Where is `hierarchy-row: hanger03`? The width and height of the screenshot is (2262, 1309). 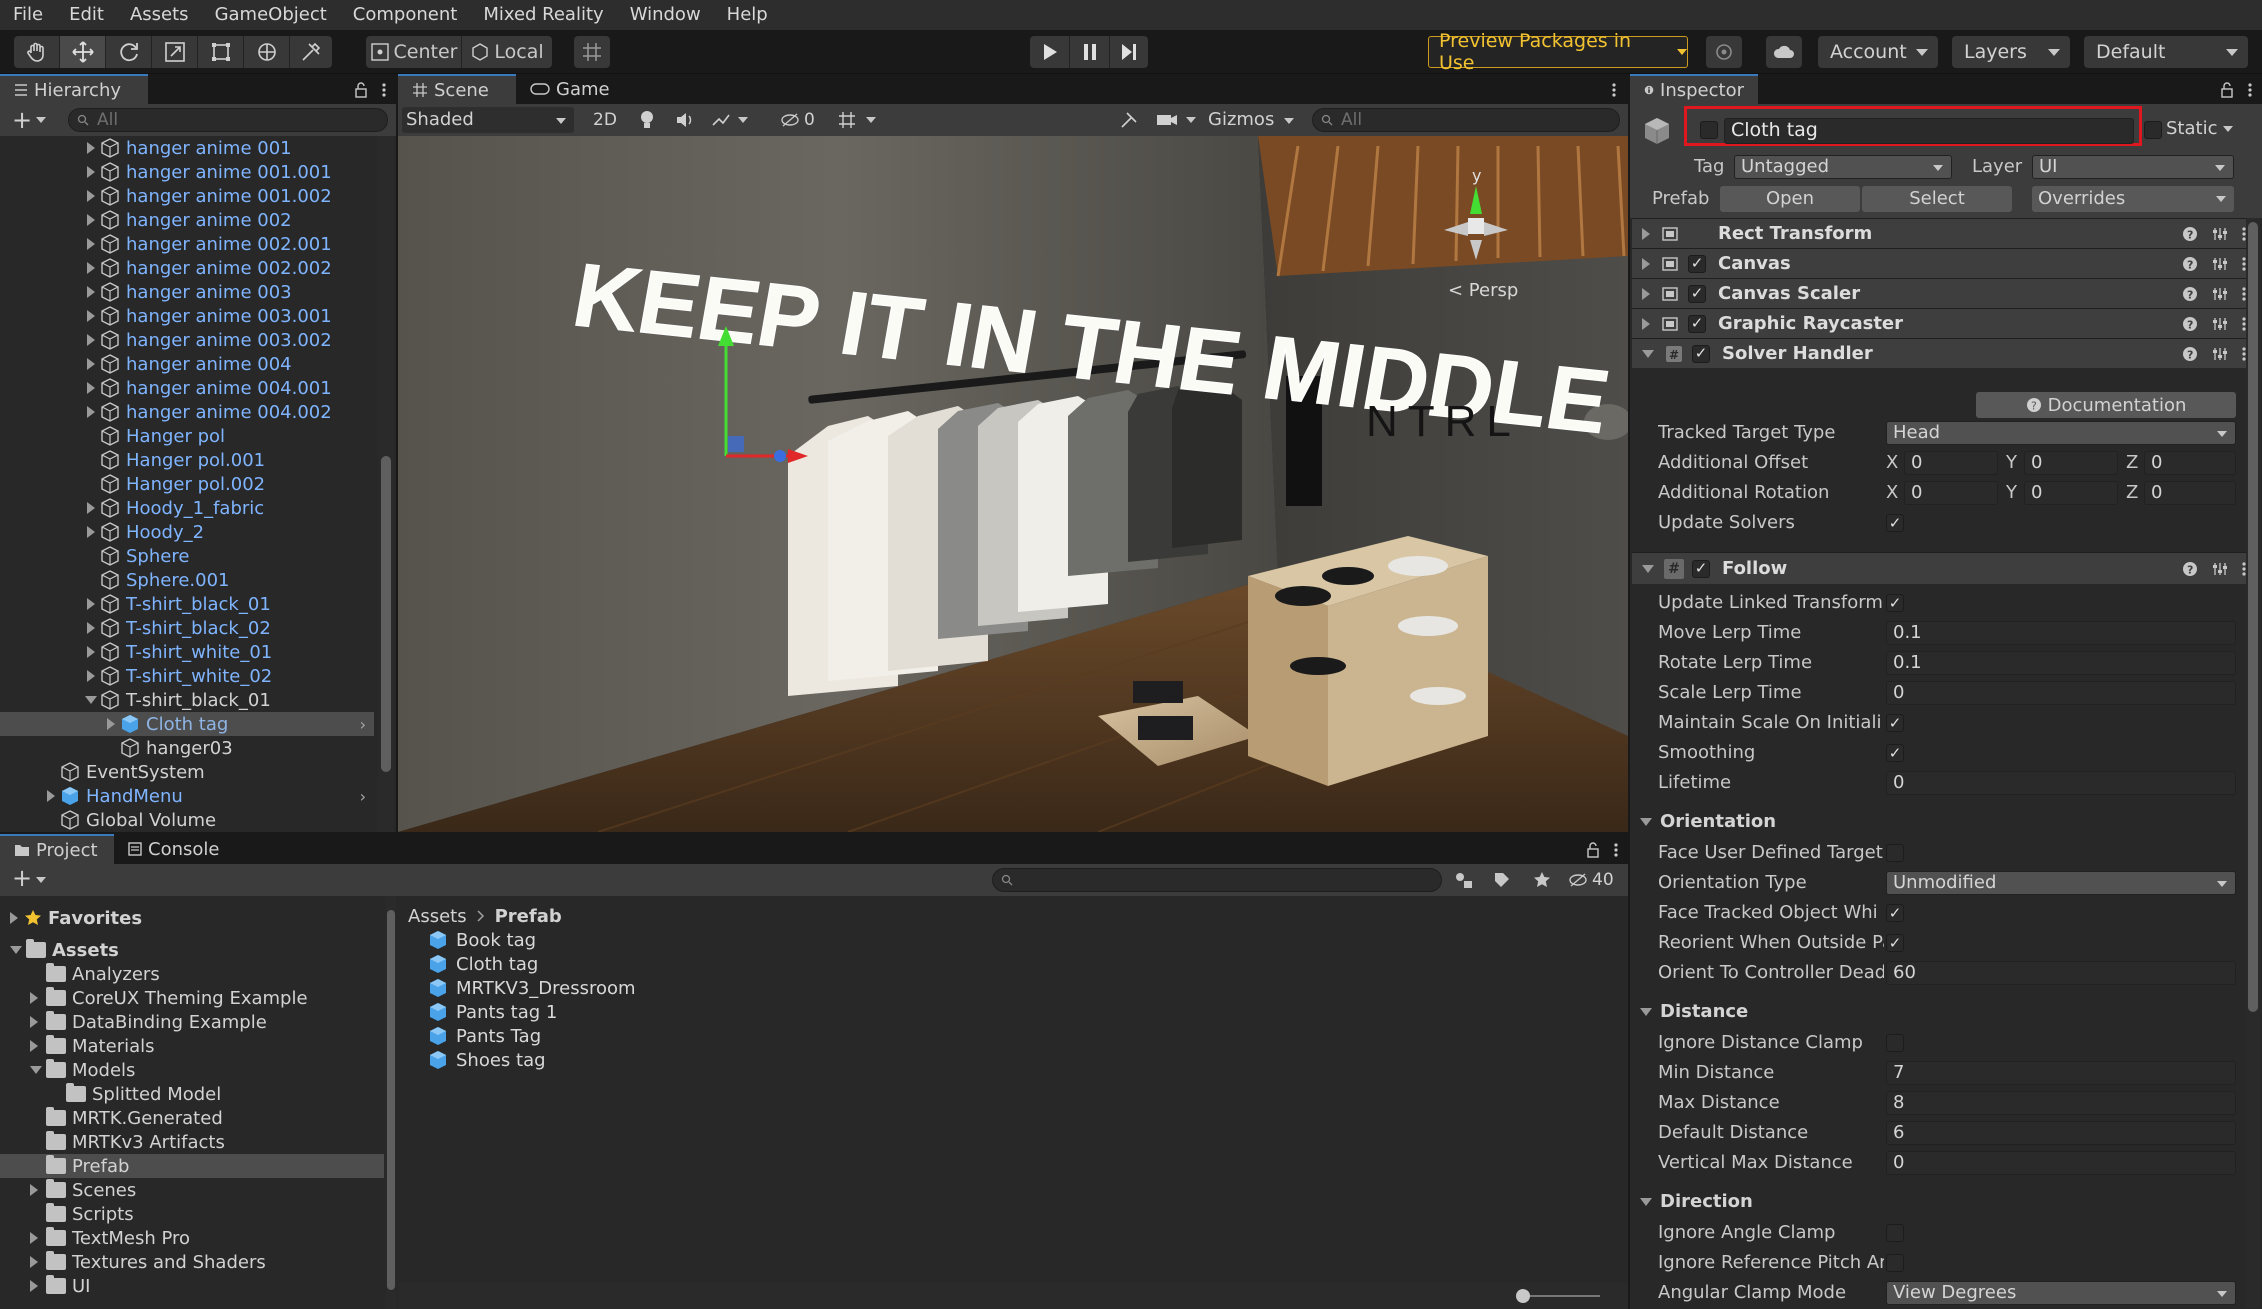
hierarchy-row: hanger03 is located at coordinates (187, 748).